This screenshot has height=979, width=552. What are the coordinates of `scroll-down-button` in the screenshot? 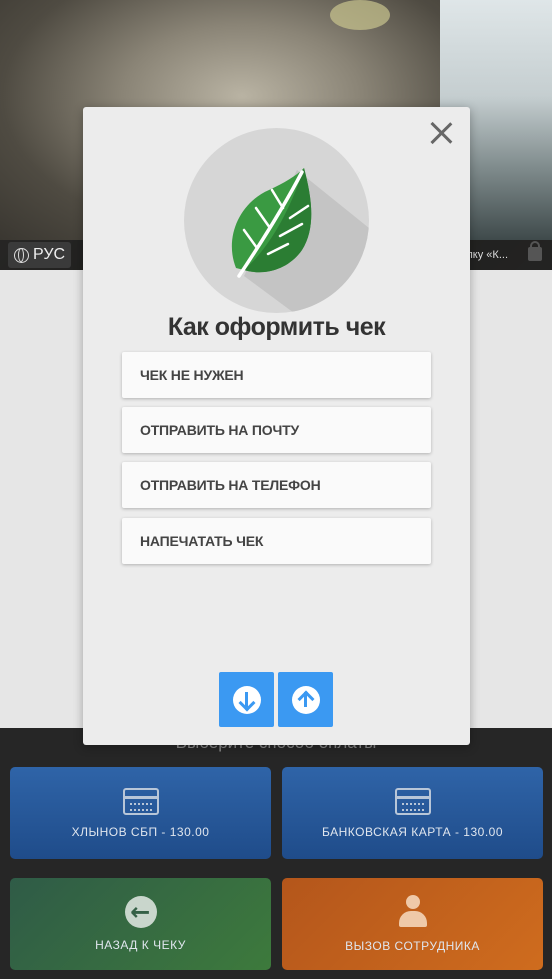 It's located at (246, 699).